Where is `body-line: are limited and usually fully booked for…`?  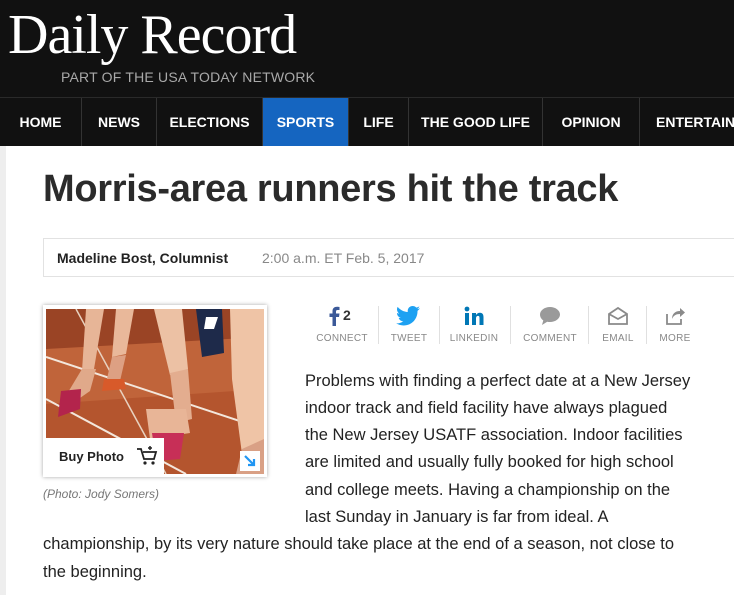 body-line: are limited and usually fully booked for… is located at coordinates (489, 462).